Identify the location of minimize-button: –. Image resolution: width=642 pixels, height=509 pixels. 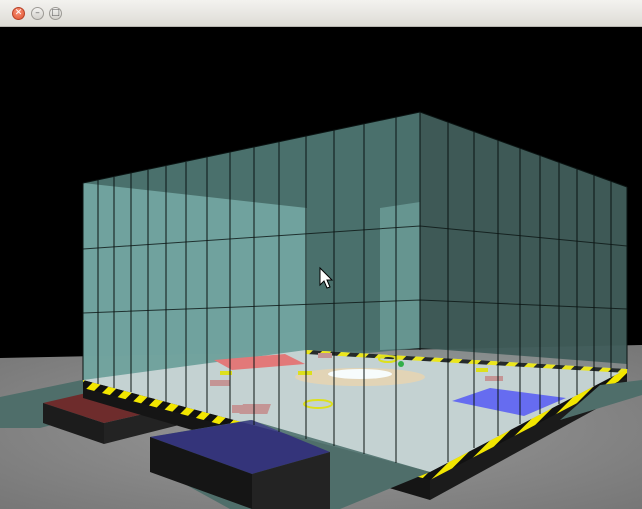
(37, 13).